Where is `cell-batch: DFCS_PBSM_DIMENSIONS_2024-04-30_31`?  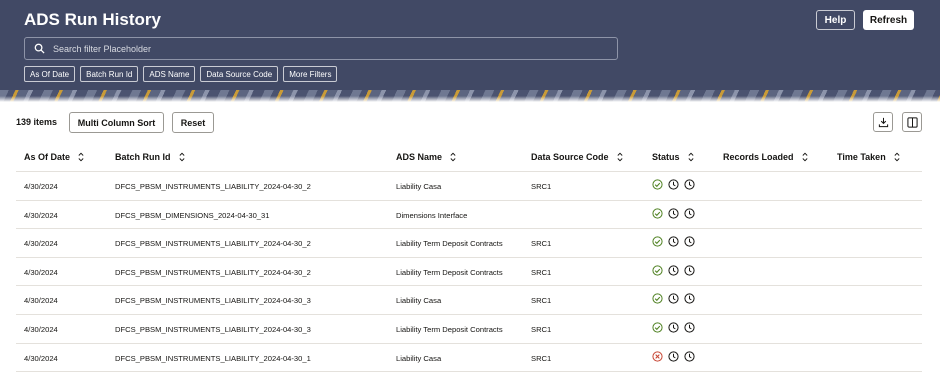 cell-batch: DFCS_PBSM_DIMENSIONS_2024-04-30_31 is located at coordinates (192, 215).